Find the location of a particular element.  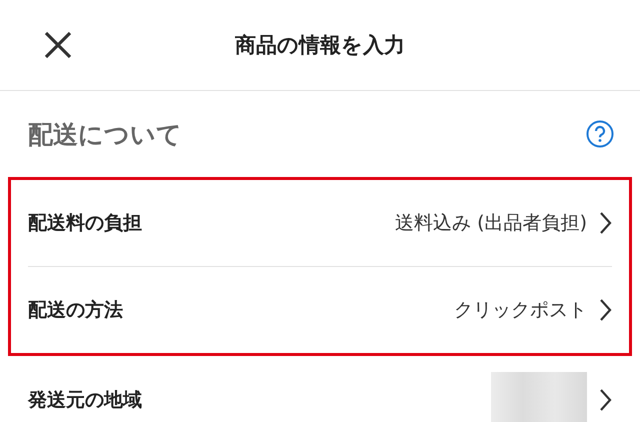

row-value: クリックポスト is located at coordinates (520, 310).